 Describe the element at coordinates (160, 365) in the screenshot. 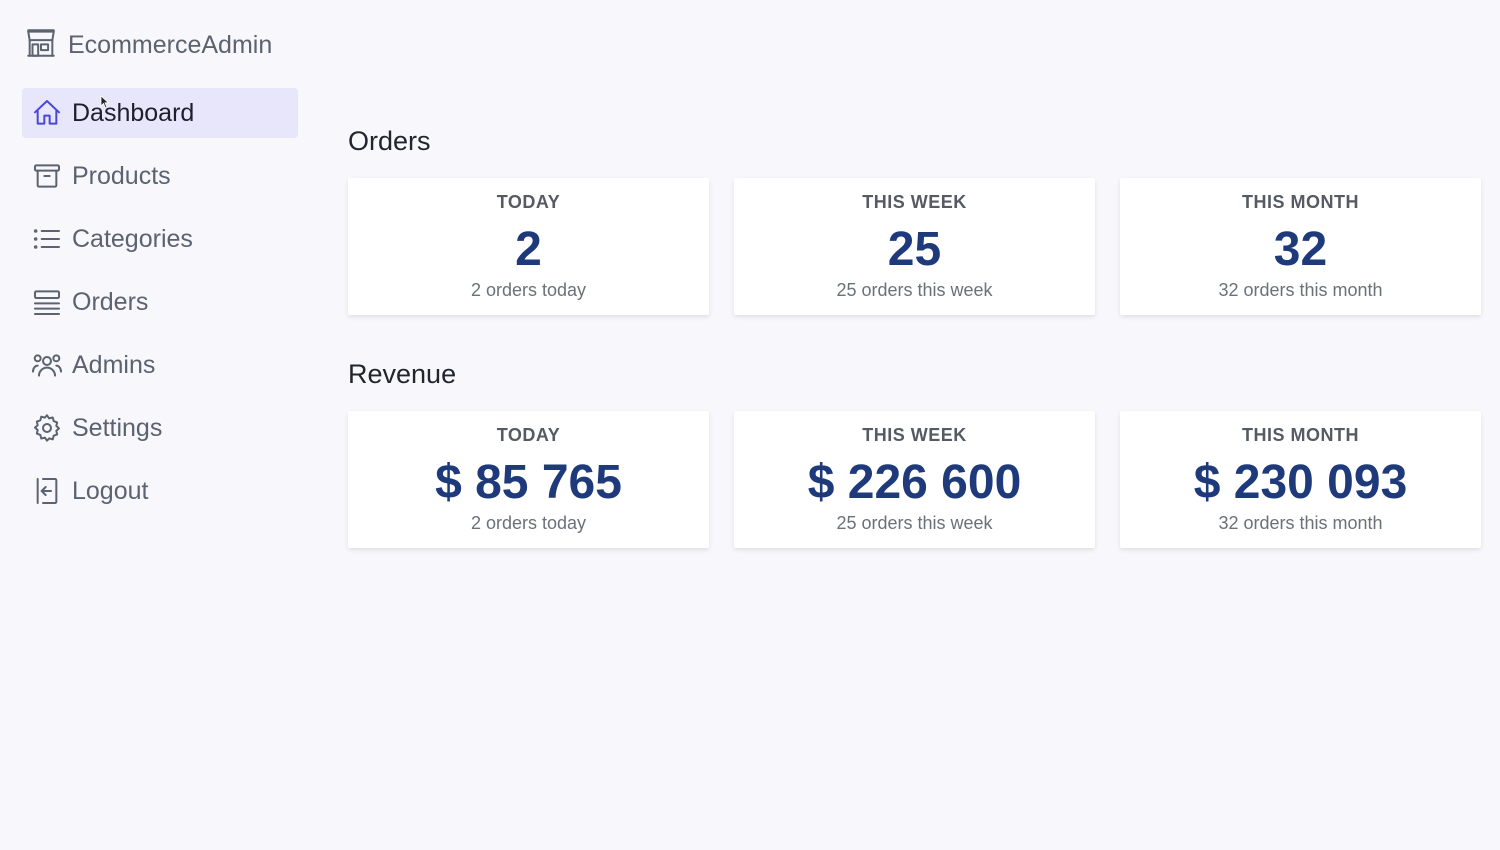

I see `sidebar-item-admins: Admins` at that location.